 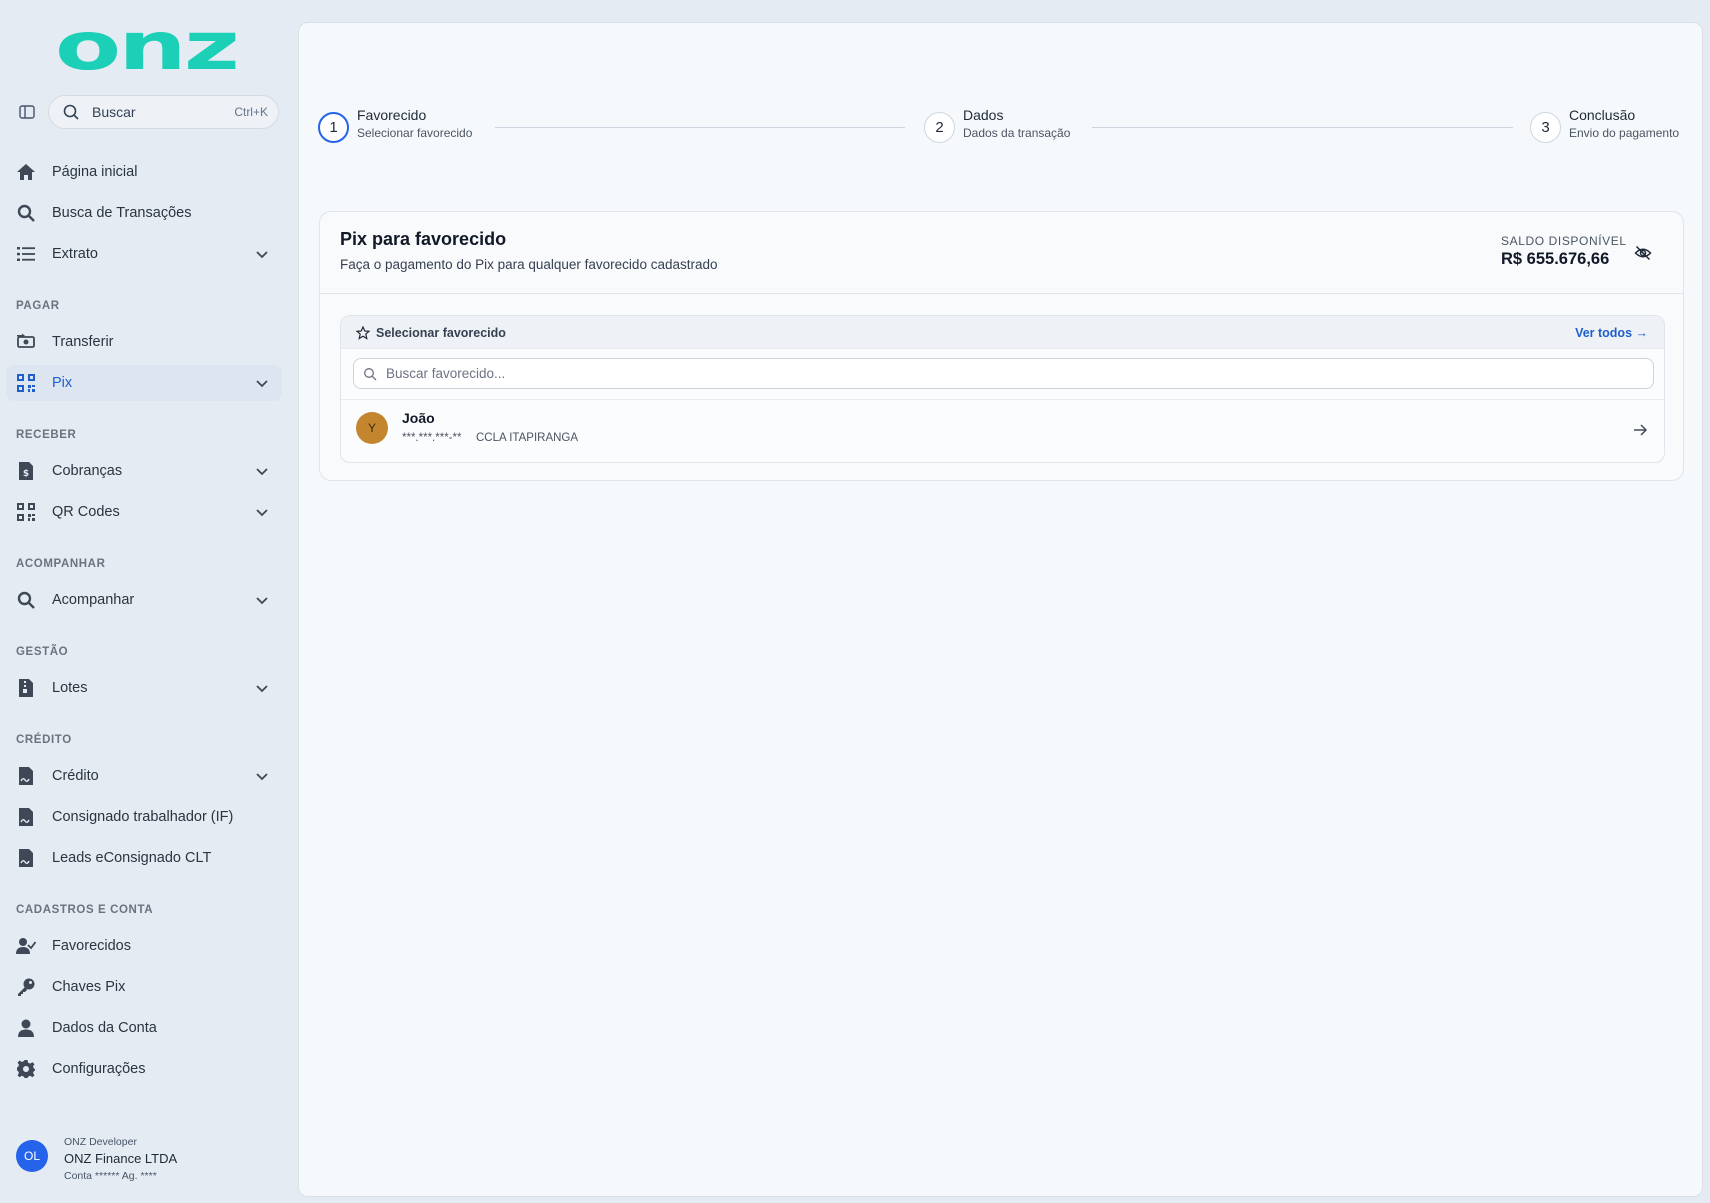 What do you see at coordinates (75, 254) in the screenshot?
I see `sidebar-item-label: Extrato` at bounding box center [75, 254].